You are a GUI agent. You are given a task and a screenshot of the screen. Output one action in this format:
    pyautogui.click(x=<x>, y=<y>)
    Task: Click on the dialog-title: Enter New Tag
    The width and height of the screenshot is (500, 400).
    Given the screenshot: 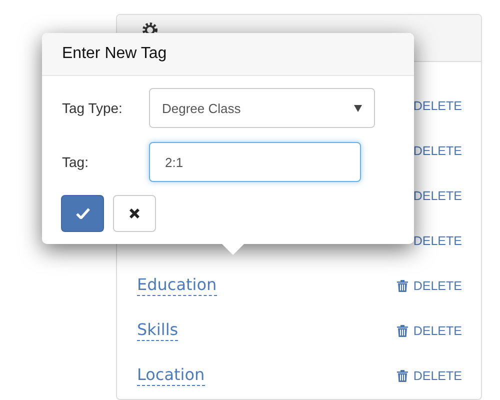 What is the action you would take?
    pyautogui.click(x=228, y=54)
    